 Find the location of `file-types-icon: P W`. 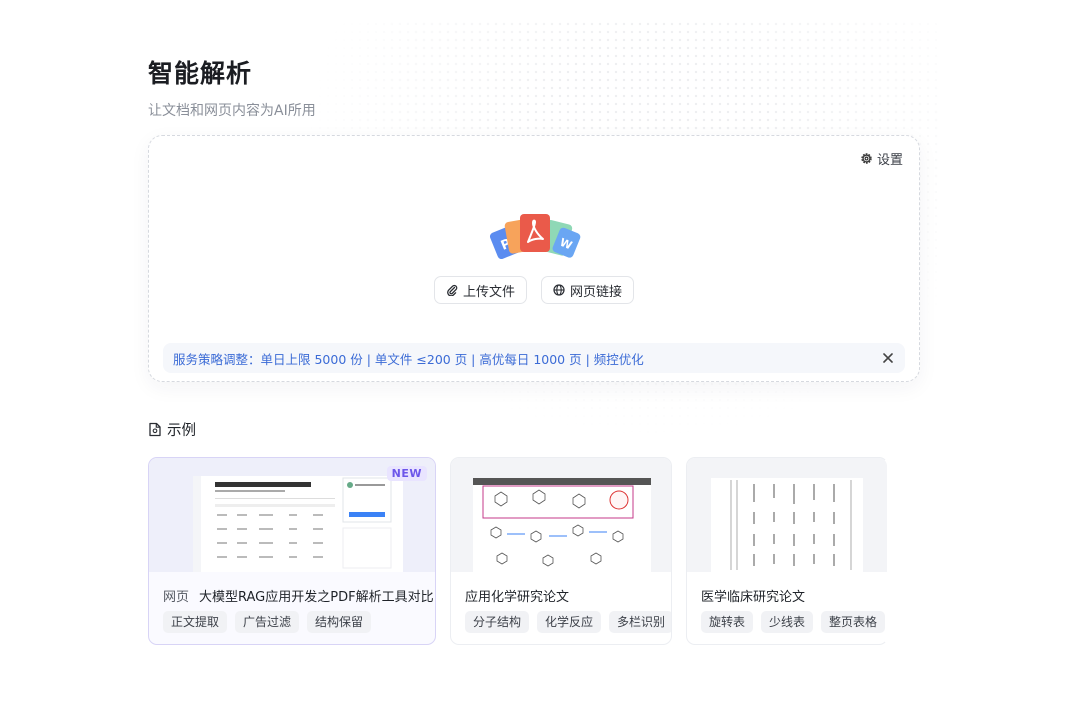

file-types-icon: P W is located at coordinates (535, 237).